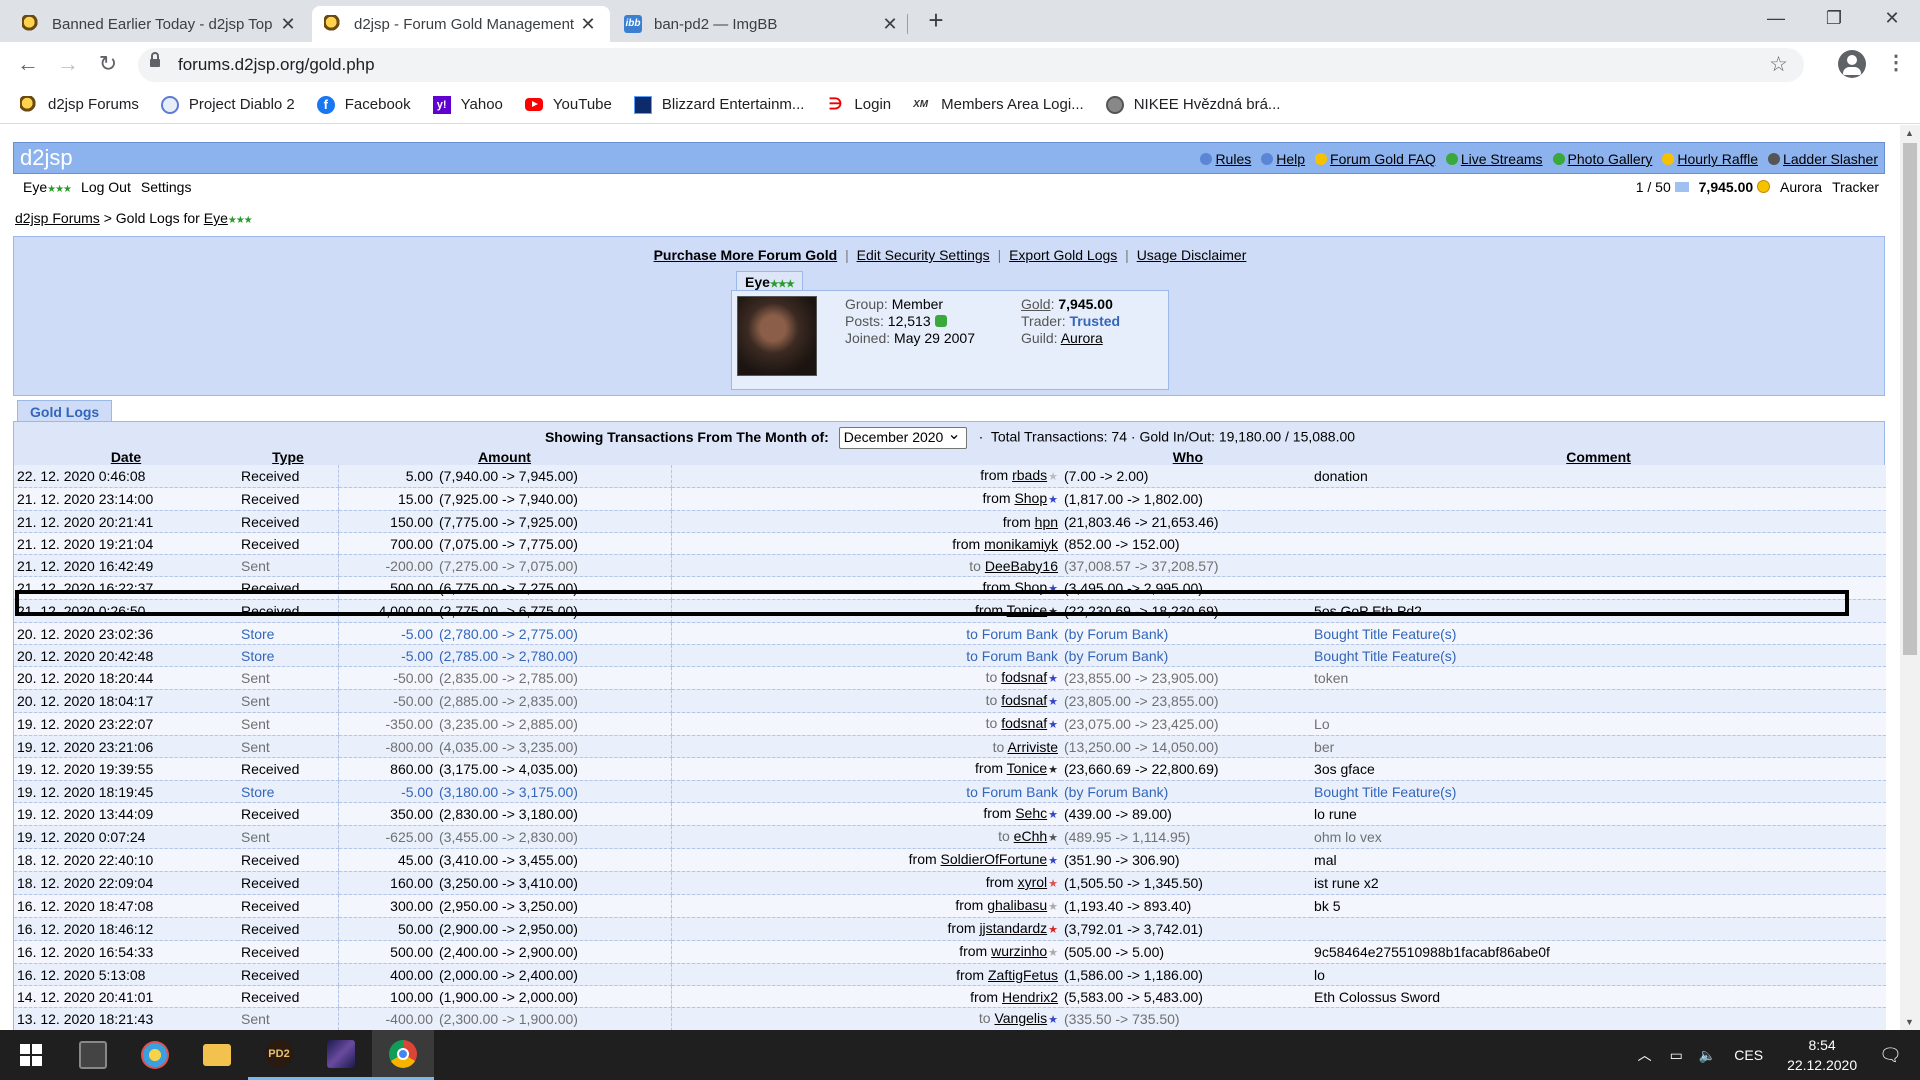 The height and width of the screenshot is (1080, 1920). What do you see at coordinates (363, 104) in the screenshot?
I see `bookmark-facebook: f Facebook` at bounding box center [363, 104].